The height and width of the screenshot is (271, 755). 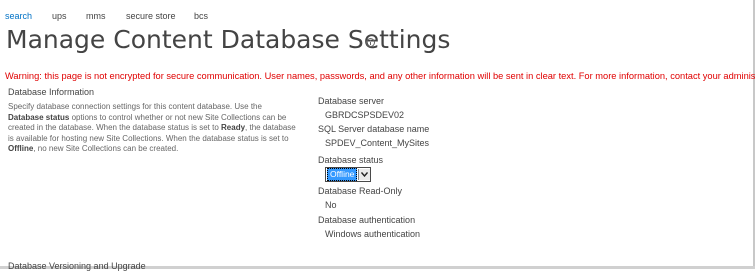 I want to click on database-server-value: GBRDCSPSDEV02, so click(x=365, y=115).